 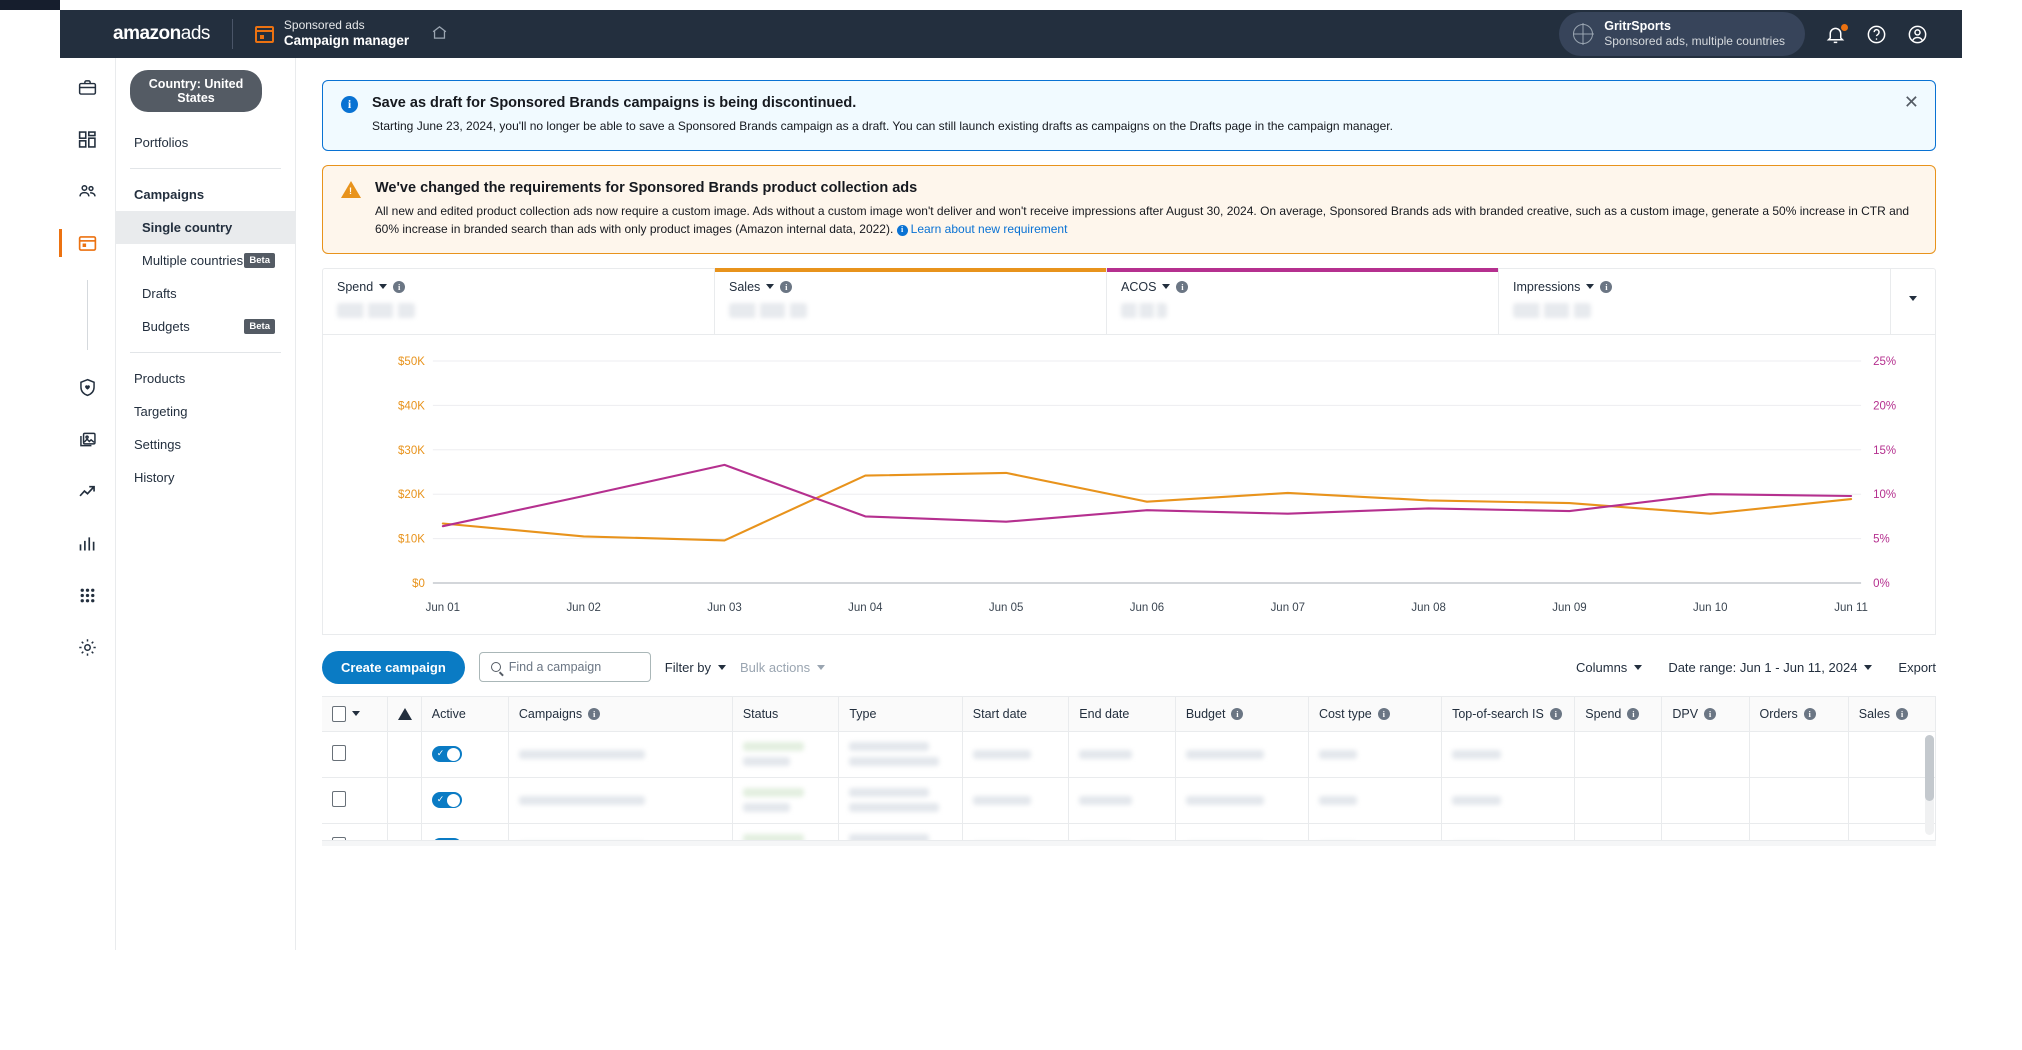 I want to click on table-header-label: Active, so click(x=448, y=713).